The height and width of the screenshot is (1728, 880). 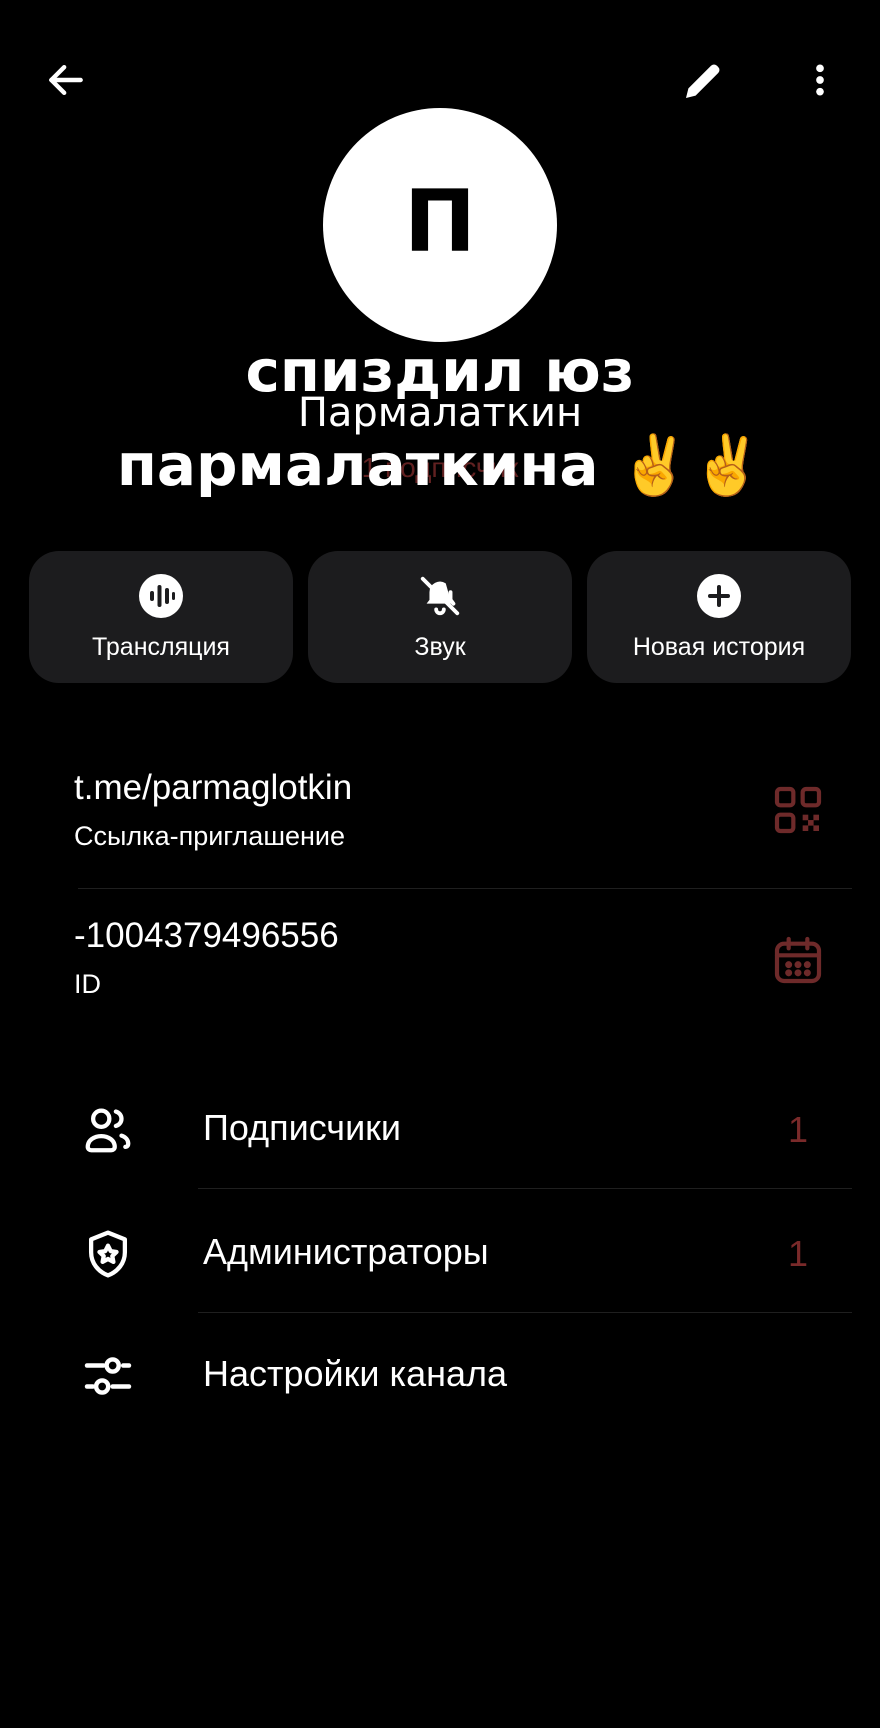 What do you see at coordinates (346, 1251) in the screenshot?
I see `administrators-label: Администраторы` at bounding box center [346, 1251].